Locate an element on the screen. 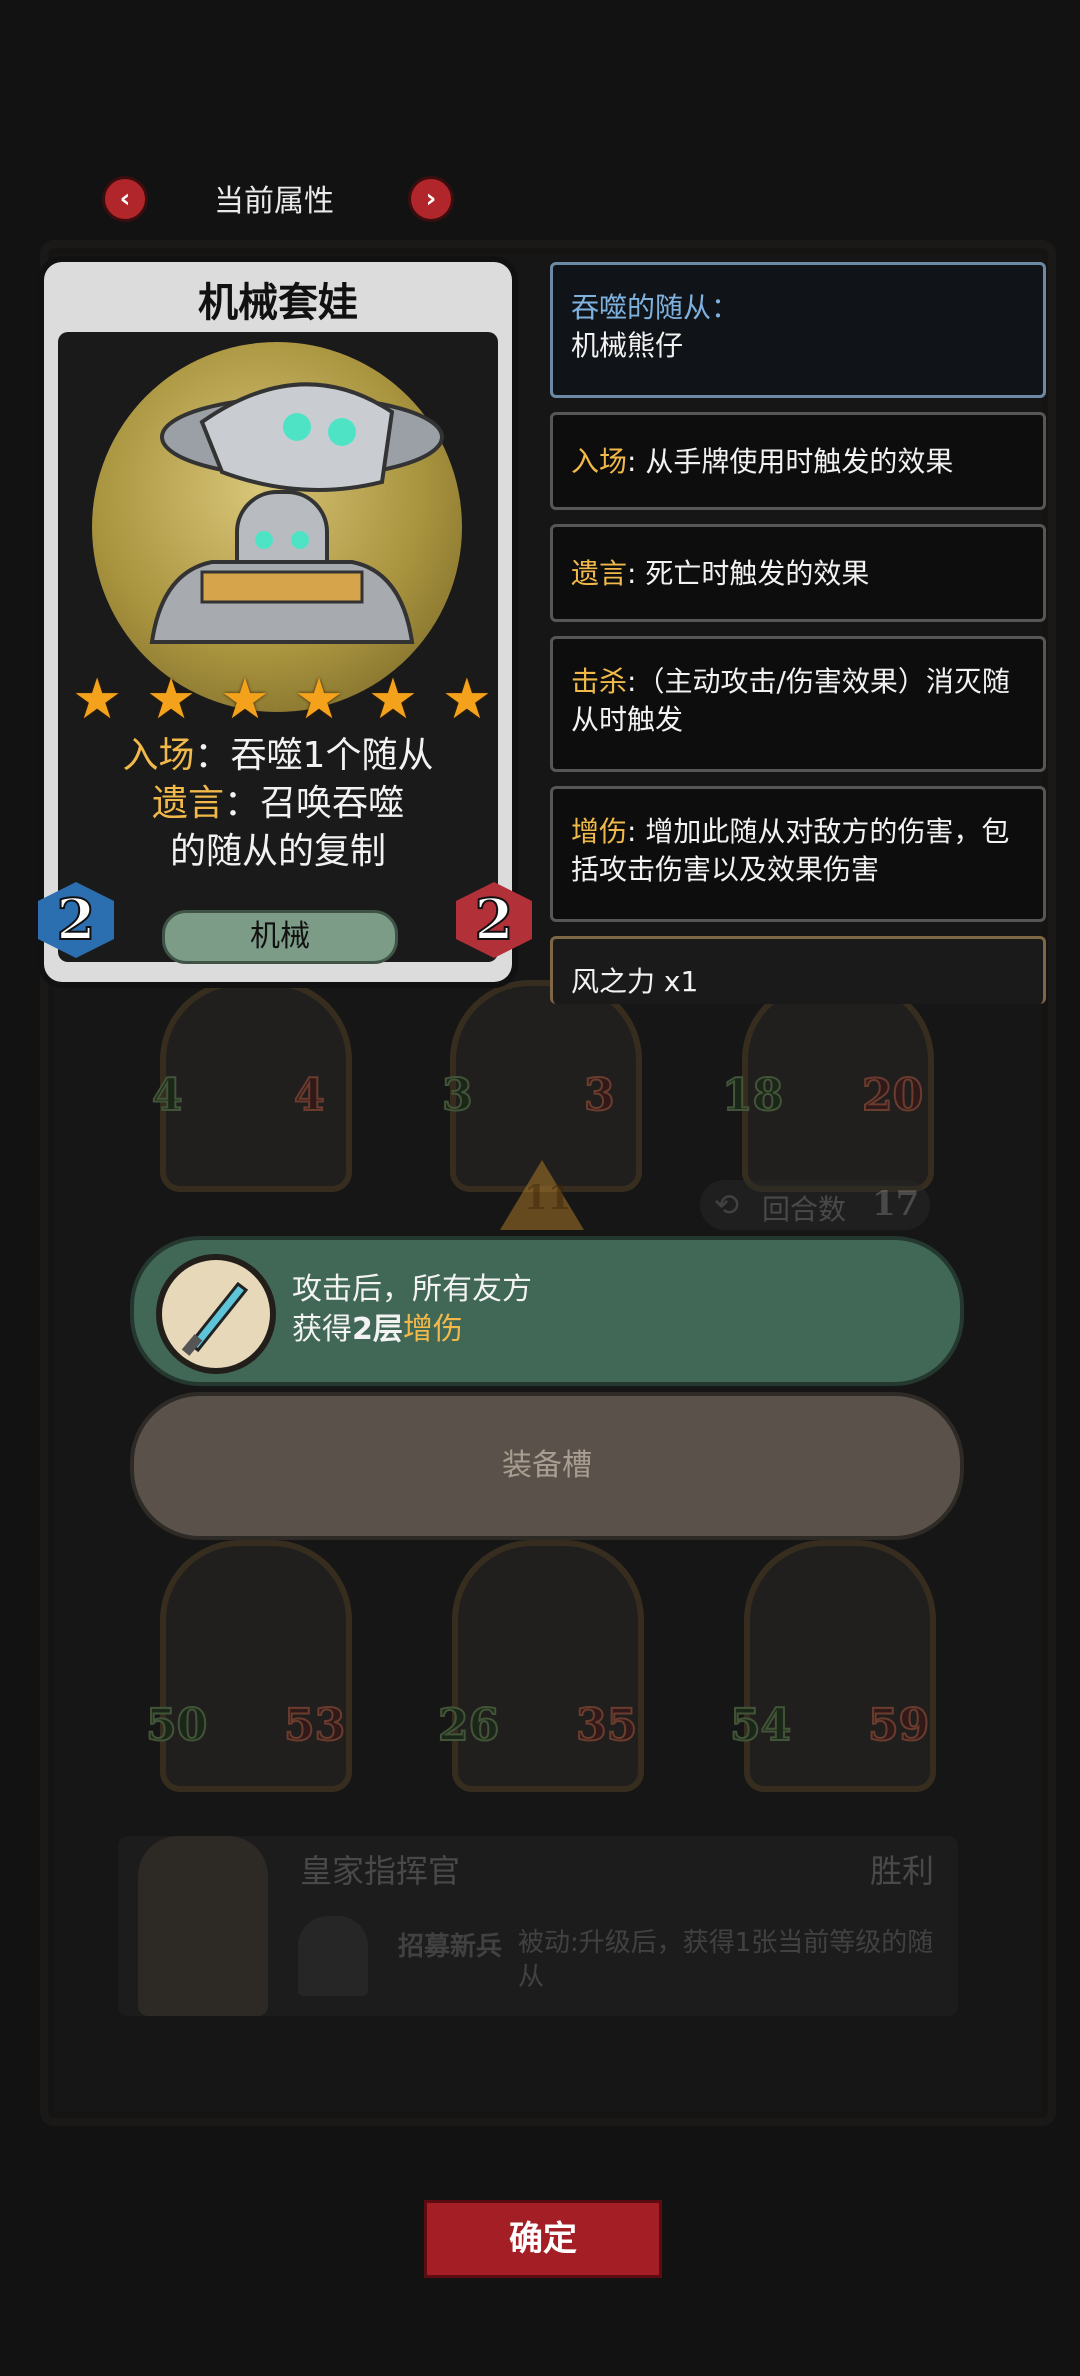  card-name: 机械套娃 is located at coordinates (278, 303).